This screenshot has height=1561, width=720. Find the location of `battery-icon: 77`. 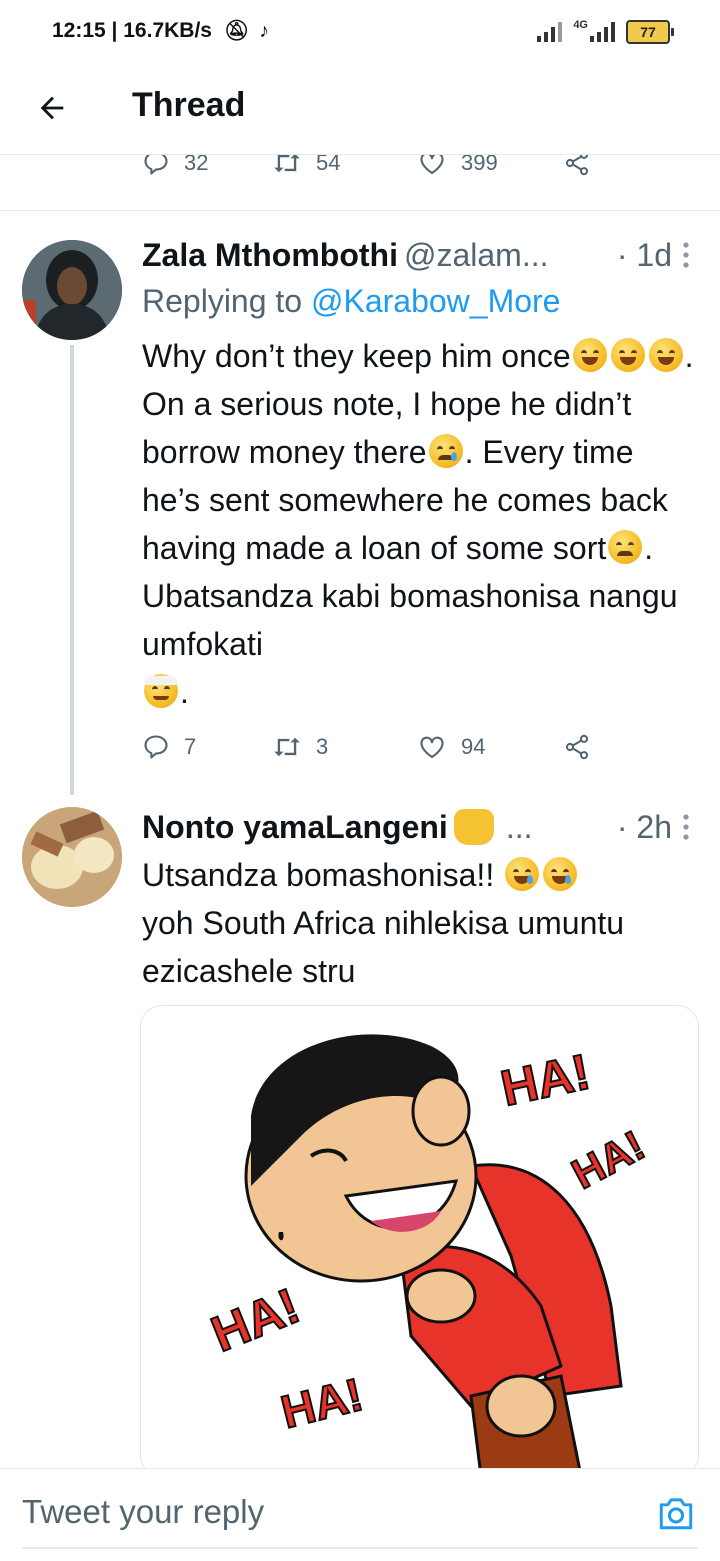

battery-icon: 77 is located at coordinates (650, 32).